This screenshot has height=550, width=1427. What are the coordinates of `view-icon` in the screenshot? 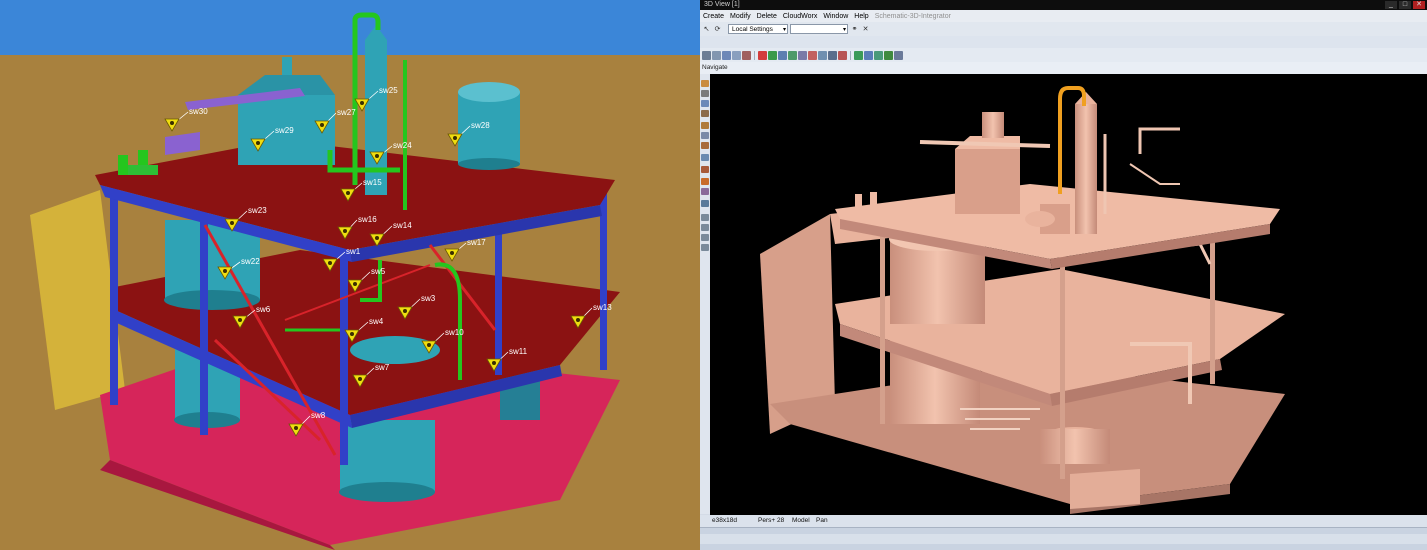 It's located at (802, 55).